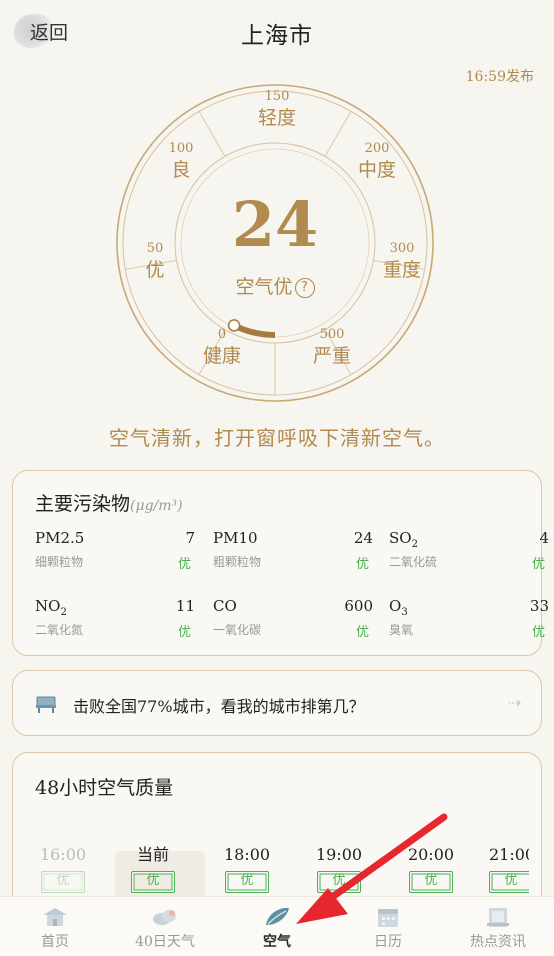  What do you see at coordinates (514, 702) in the screenshot?
I see `arrow-right-icon: ⇢` at bounding box center [514, 702].